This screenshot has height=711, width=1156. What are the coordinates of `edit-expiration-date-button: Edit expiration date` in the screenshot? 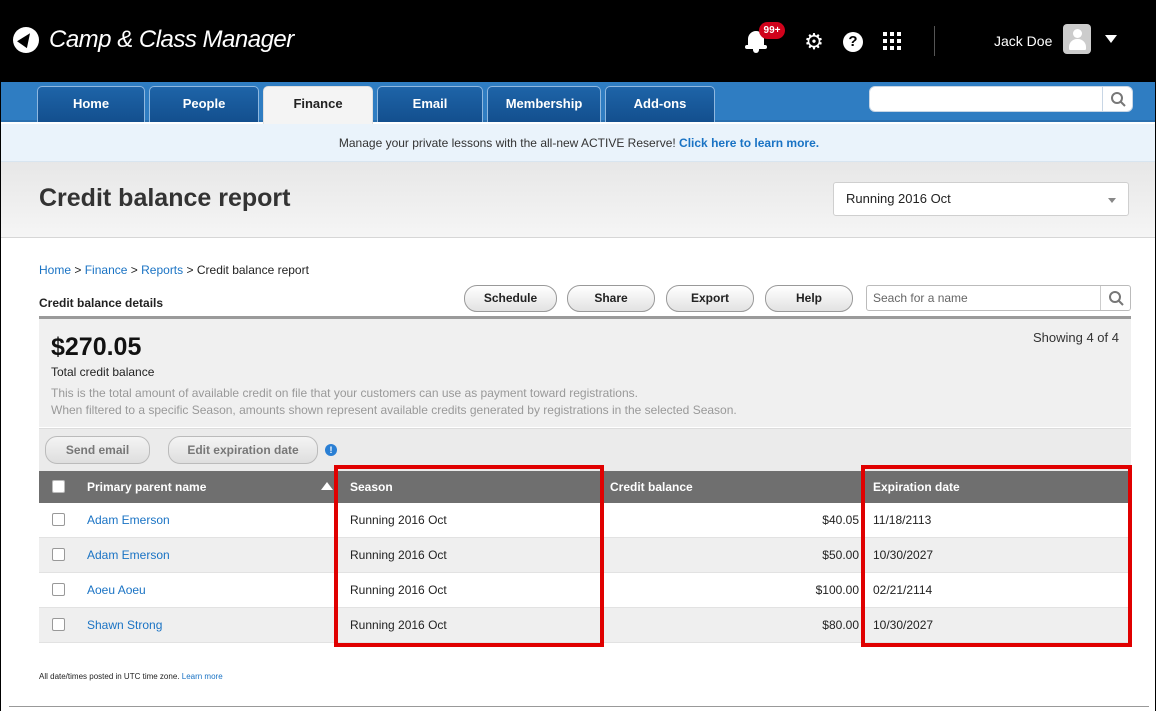 It's located at (243, 450).